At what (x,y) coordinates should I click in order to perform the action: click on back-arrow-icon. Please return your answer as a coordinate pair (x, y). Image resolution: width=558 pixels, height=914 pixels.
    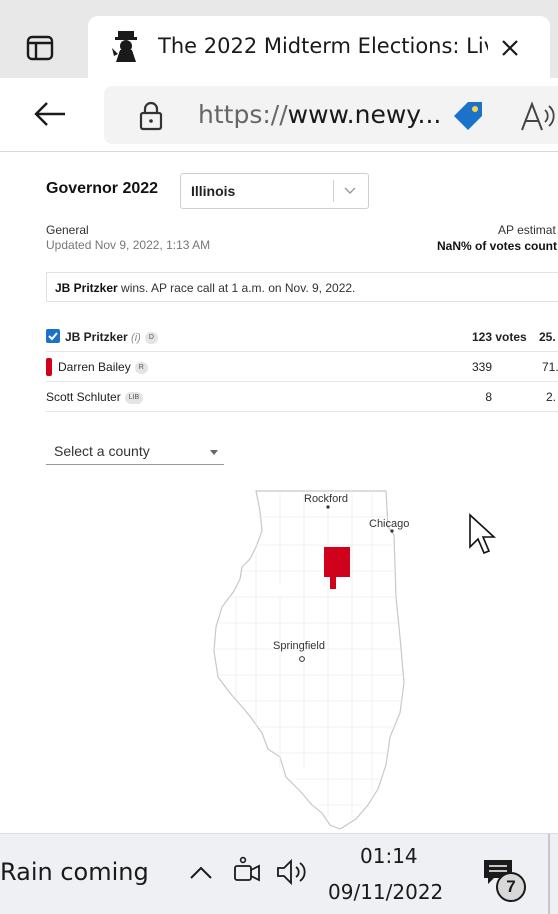
    Looking at the image, I should click on (49, 114).